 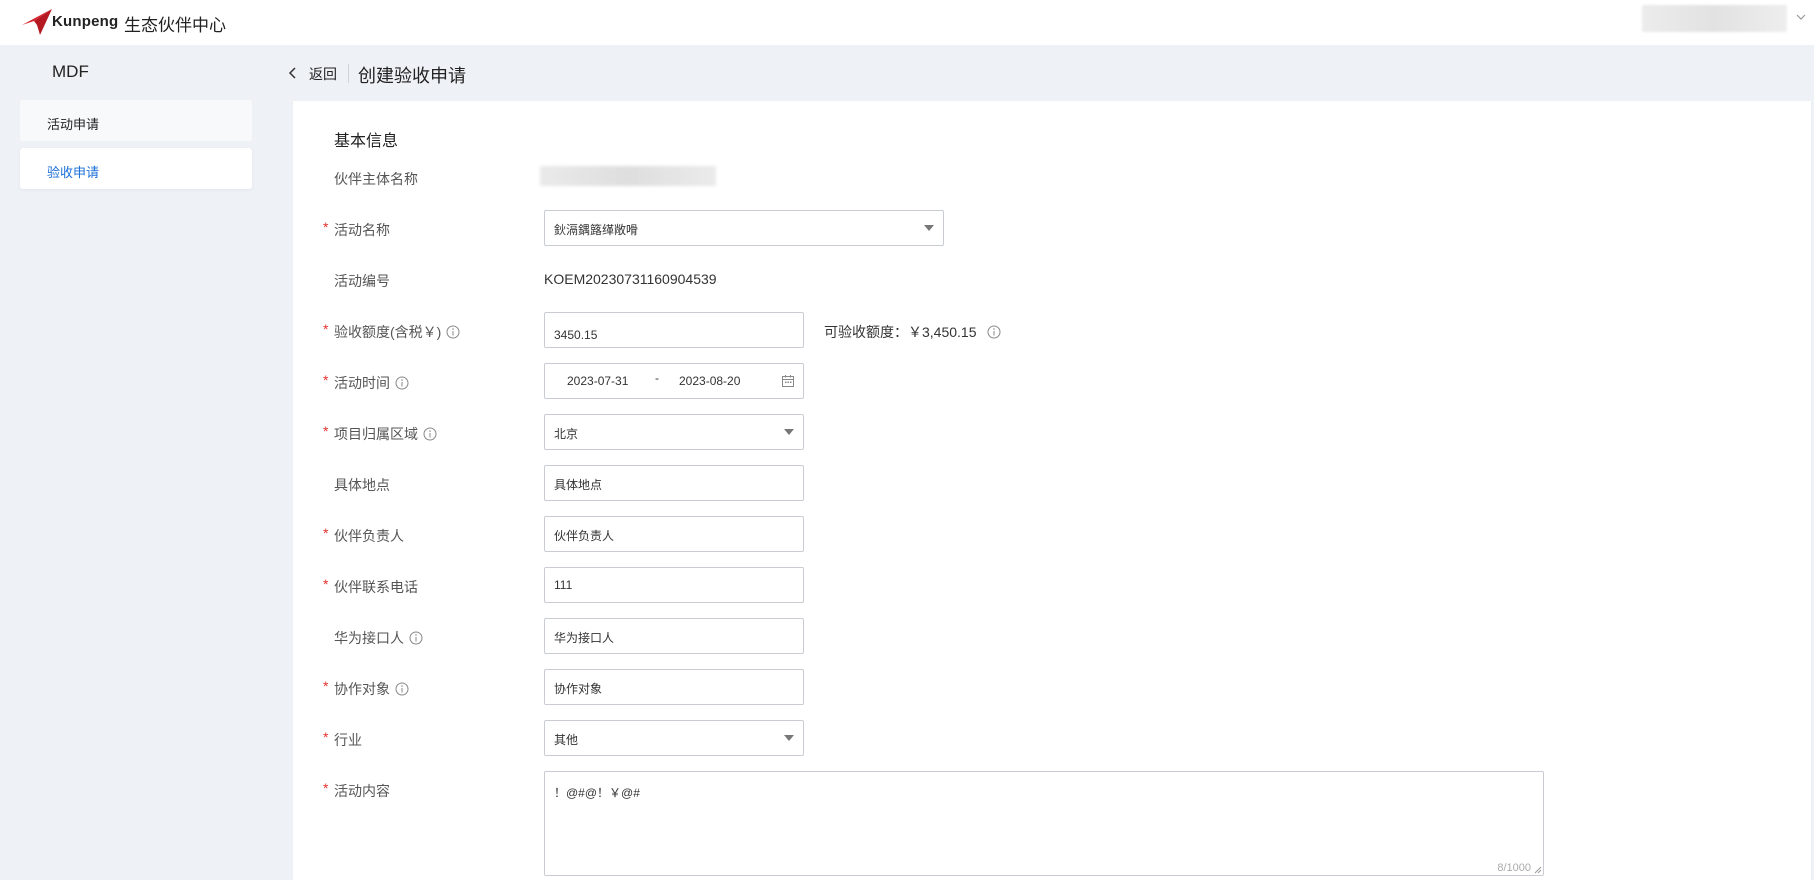 What do you see at coordinates (1538, 870) in the screenshot?
I see `resize-grip-icon` at bounding box center [1538, 870].